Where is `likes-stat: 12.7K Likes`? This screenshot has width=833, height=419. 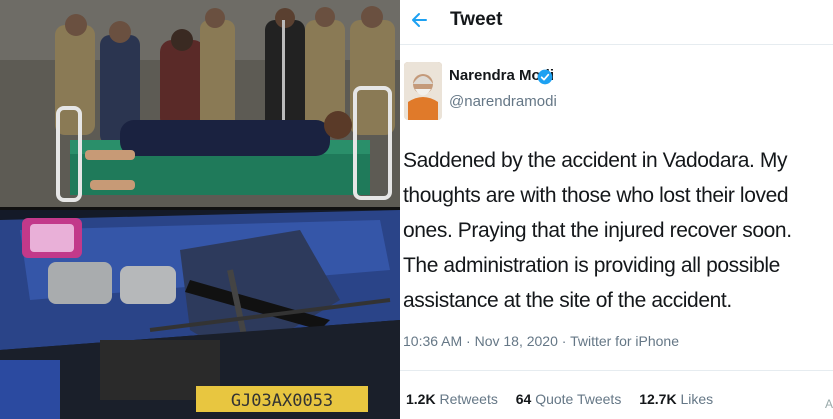 likes-stat: 12.7K Likes is located at coordinates (676, 399).